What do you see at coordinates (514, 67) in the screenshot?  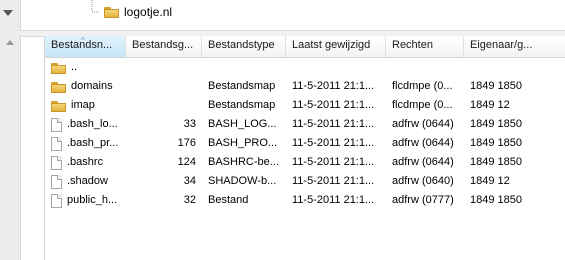 I see `owner-group-cell` at bounding box center [514, 67].